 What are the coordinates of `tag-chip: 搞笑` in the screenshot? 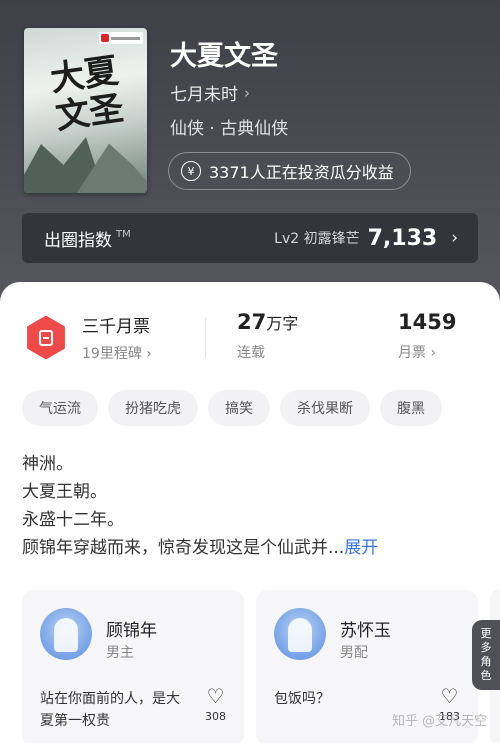 It's located at (239, 408).